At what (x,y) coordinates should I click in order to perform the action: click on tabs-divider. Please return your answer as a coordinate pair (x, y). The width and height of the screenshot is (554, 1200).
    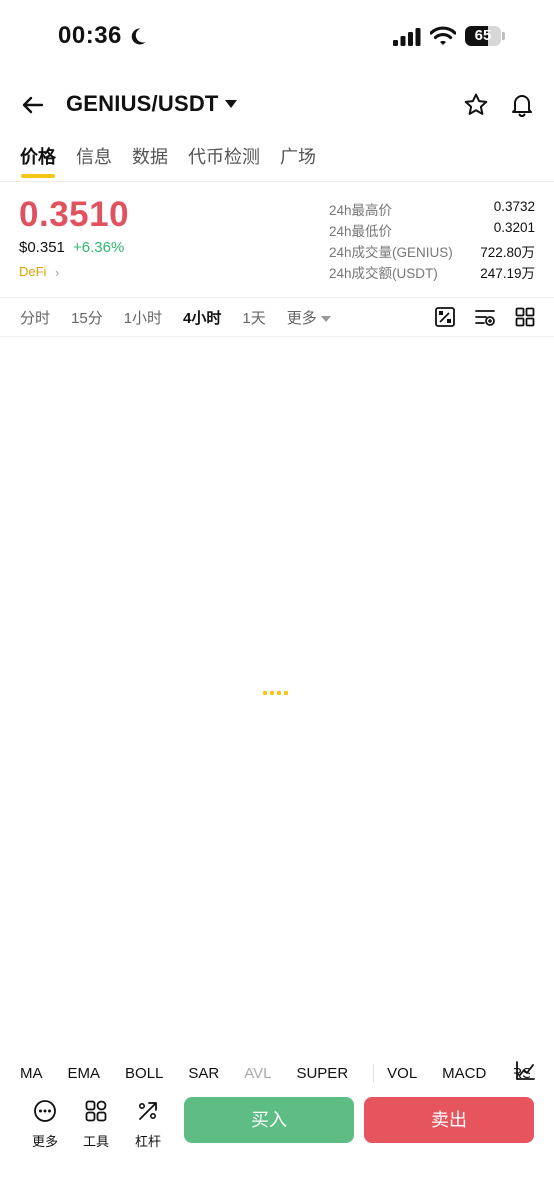
    Looking at the image, I should click on (277, 181).